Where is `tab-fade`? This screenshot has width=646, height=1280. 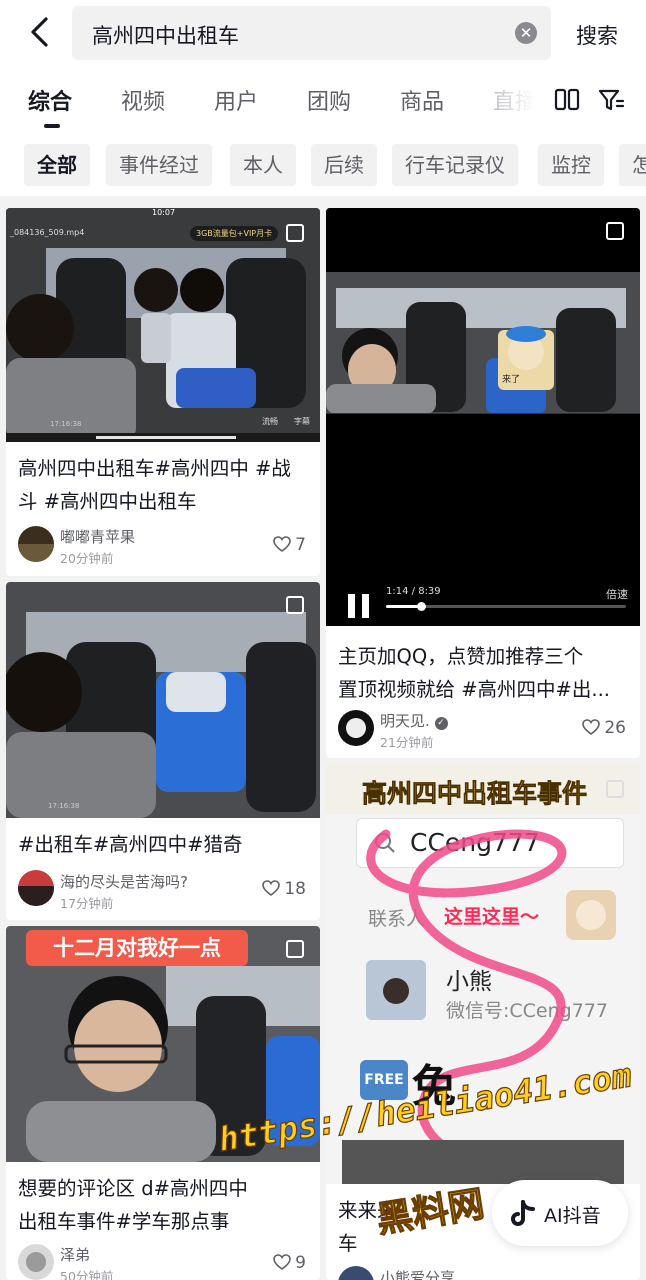
tab-fade is located at coordinates (510, 100).